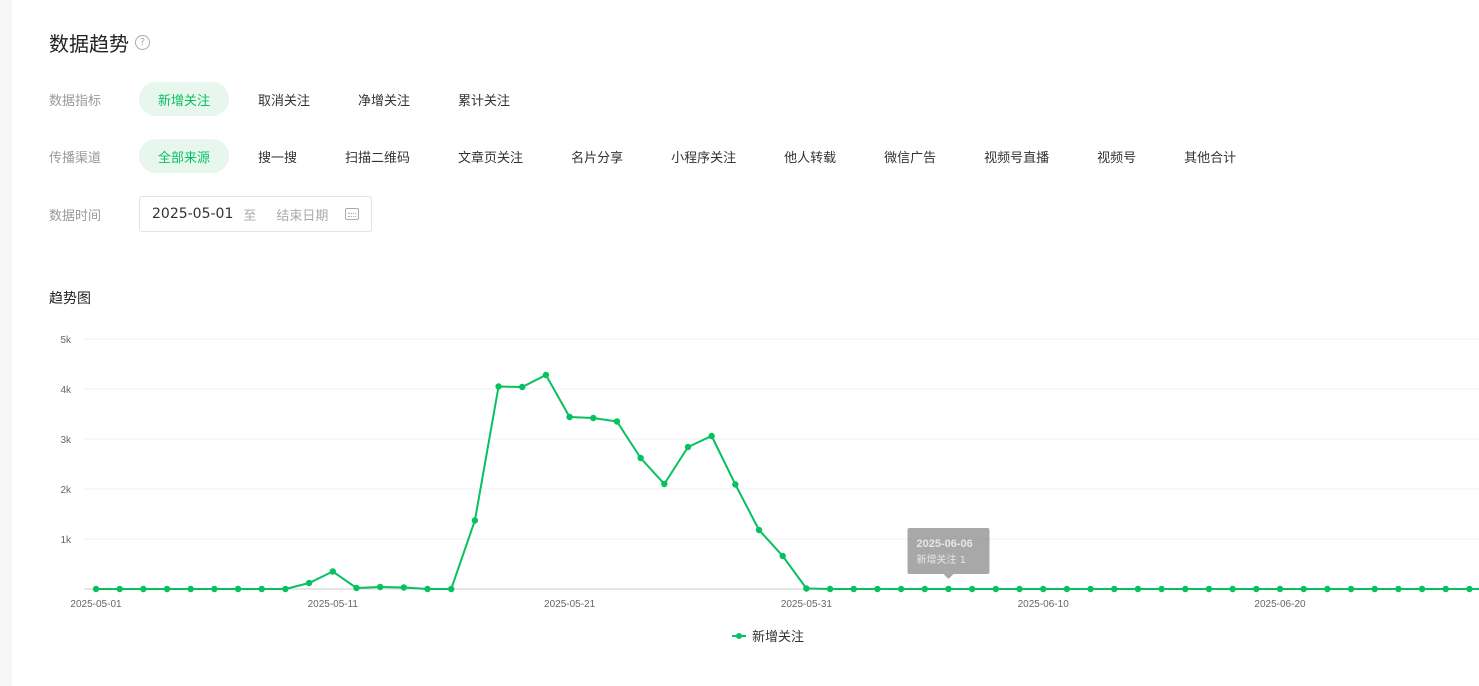 The image size is (1479, 686). What do you see at coordinates (807, 604) in the screenshot?
I see `x-tick-label: 2025-05-31` at bounding box center [807, 604].